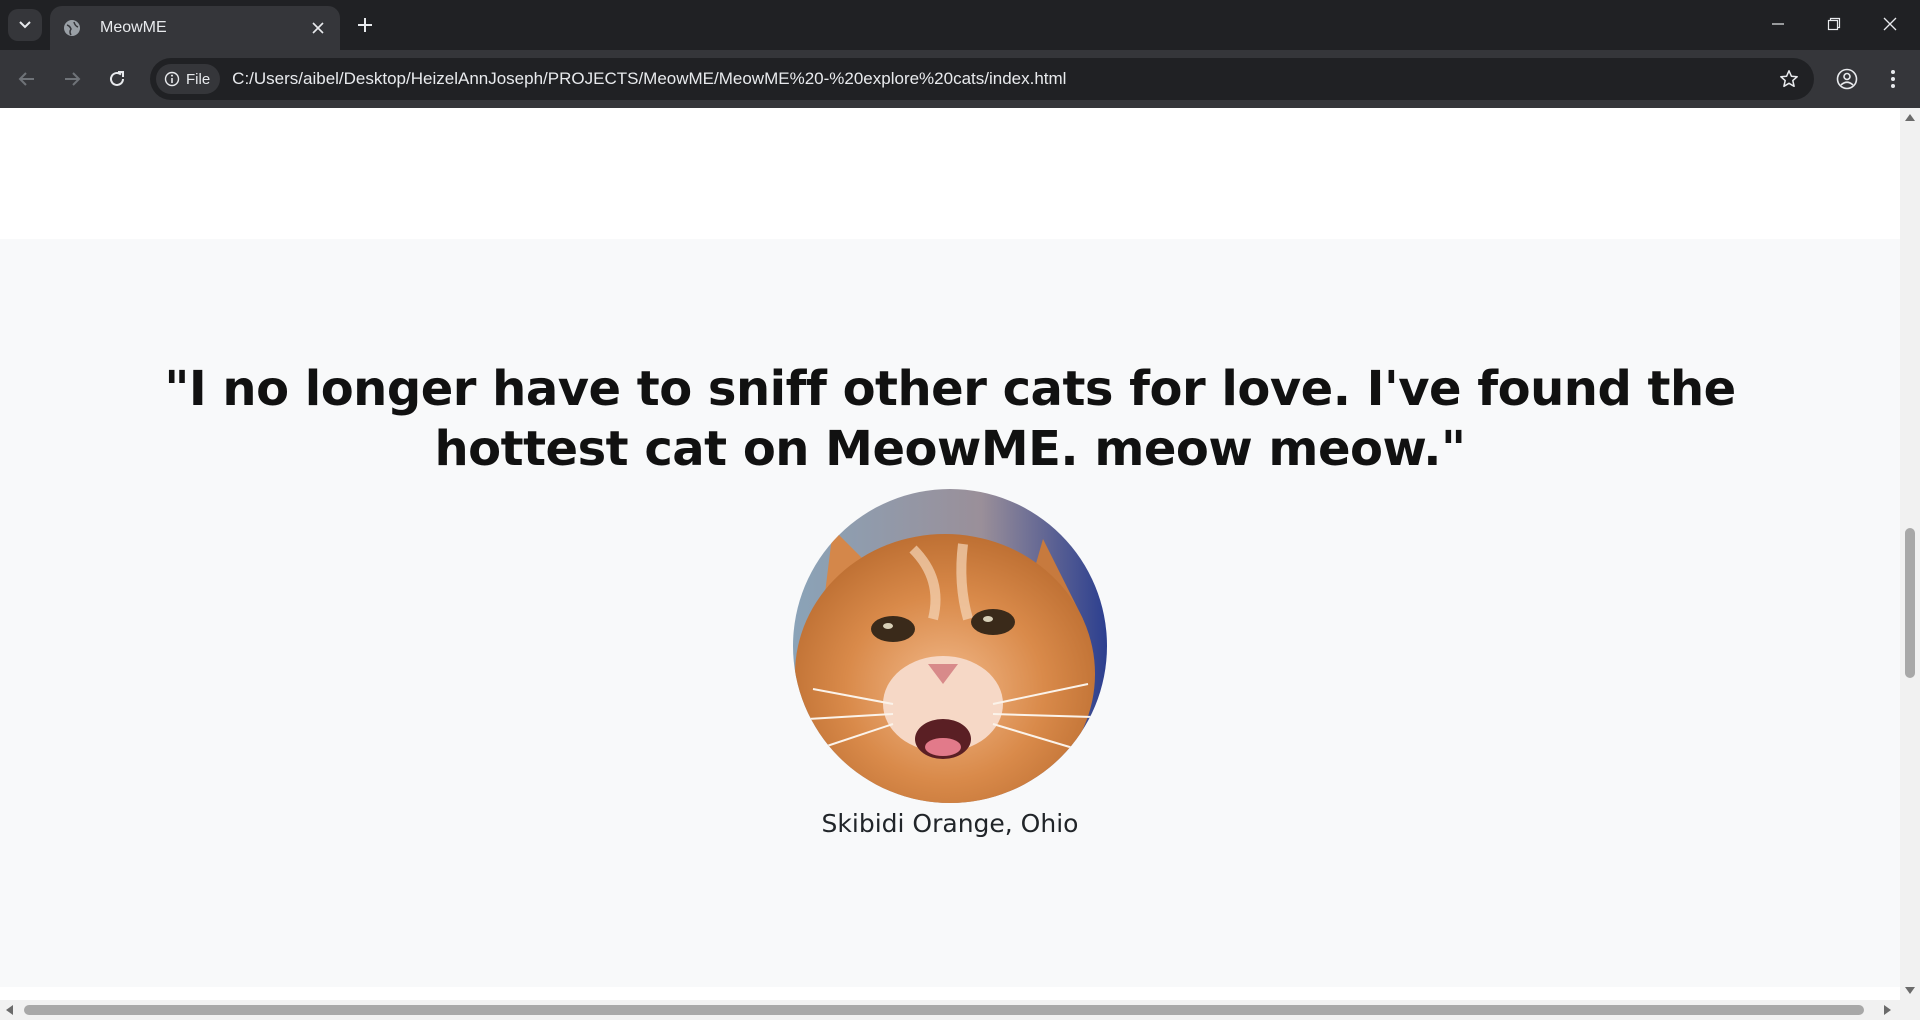  What do you see at coordinates (198, 79) in the screenshot?
I see `site-chip-label: File` at bounding box center [198, 79].